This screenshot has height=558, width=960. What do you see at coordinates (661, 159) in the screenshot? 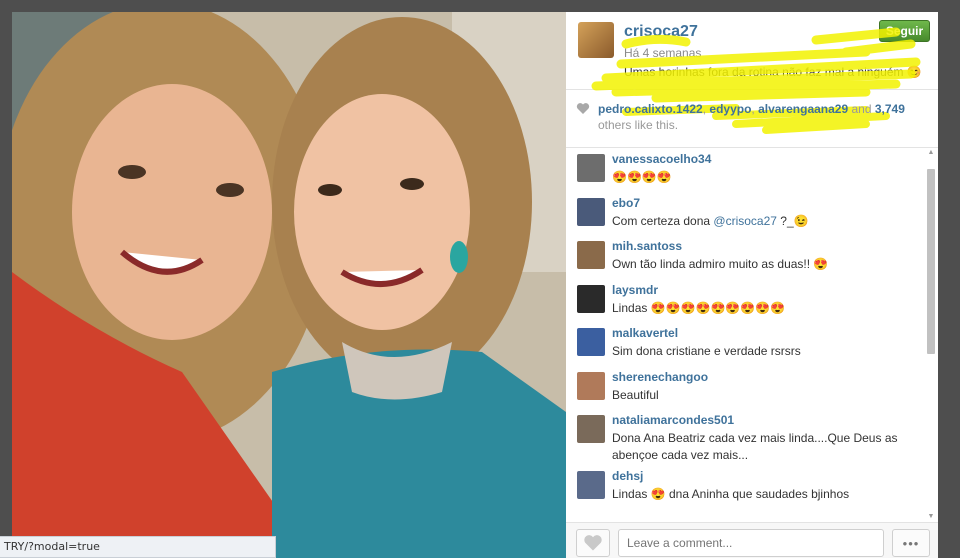
I see `commenter-username: vanessacoelho34` at bounding box center [661, 159].